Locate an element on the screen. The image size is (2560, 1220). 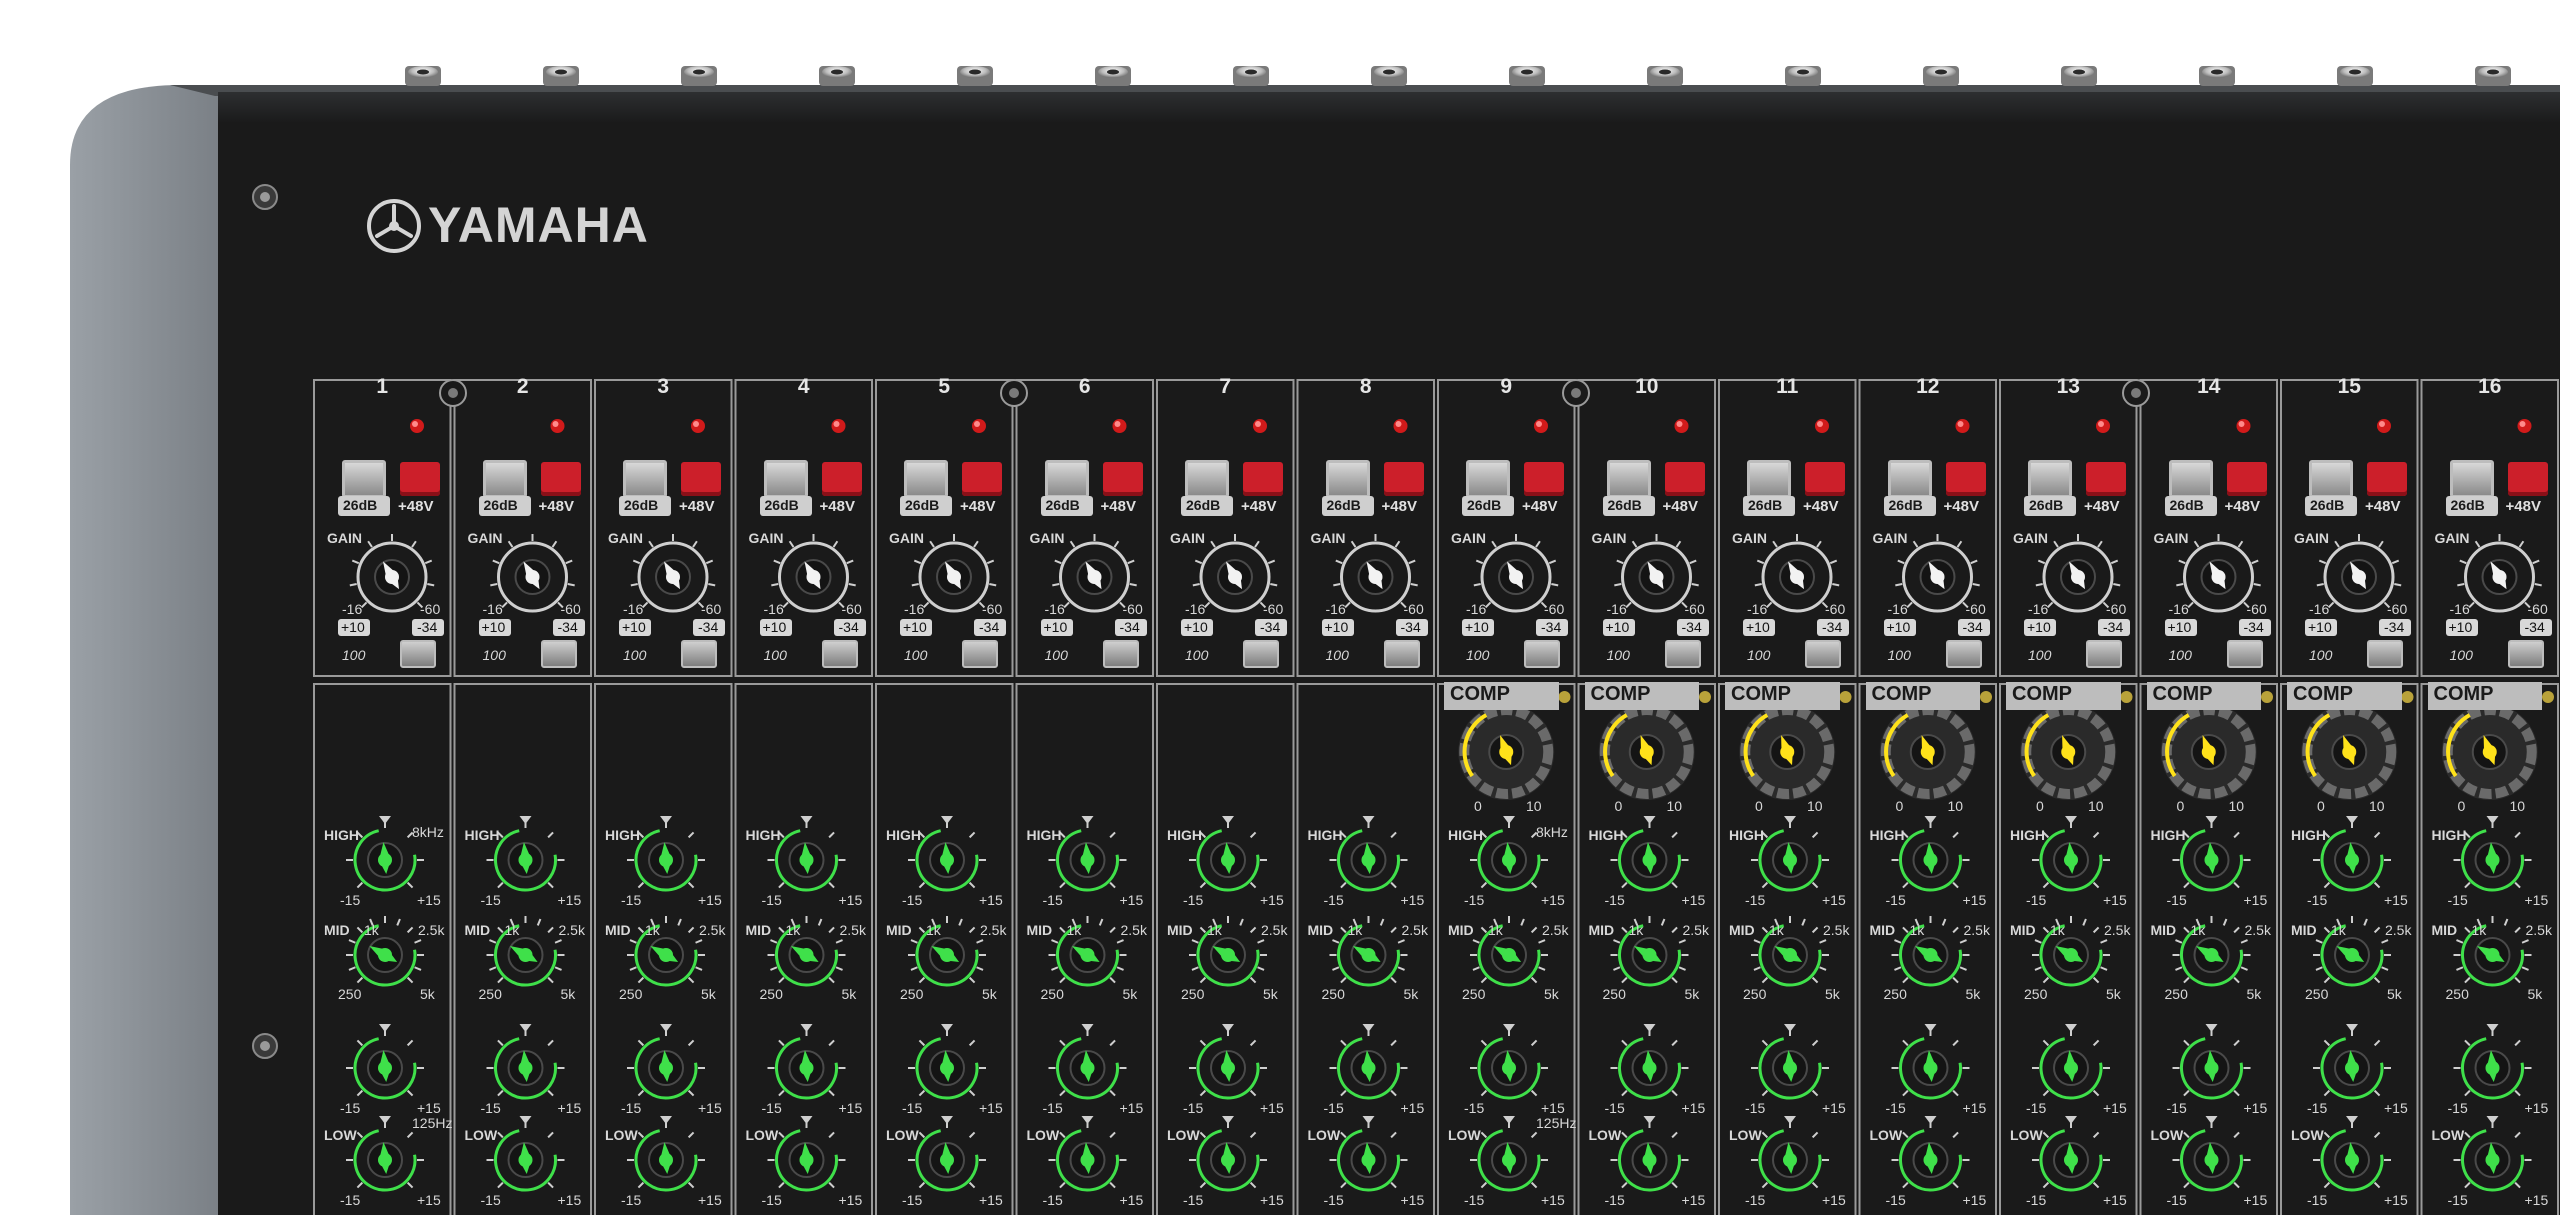
gain-label: GAIN is located at coordinates (1749, 538).